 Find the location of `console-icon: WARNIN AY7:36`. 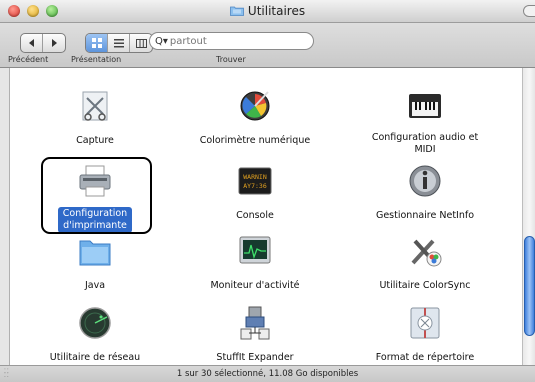

console-icon: WARNIN AY7:36 is located at coordinates (255, 181).